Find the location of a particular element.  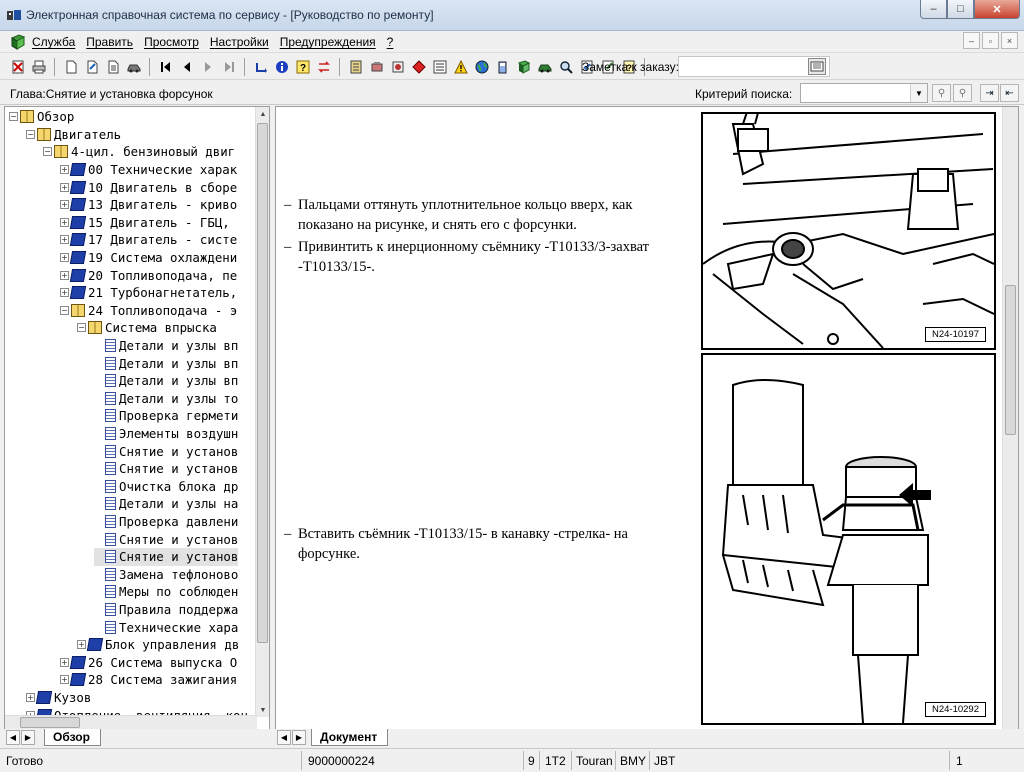

menu-item: Править is located at coordinates (109, 42).